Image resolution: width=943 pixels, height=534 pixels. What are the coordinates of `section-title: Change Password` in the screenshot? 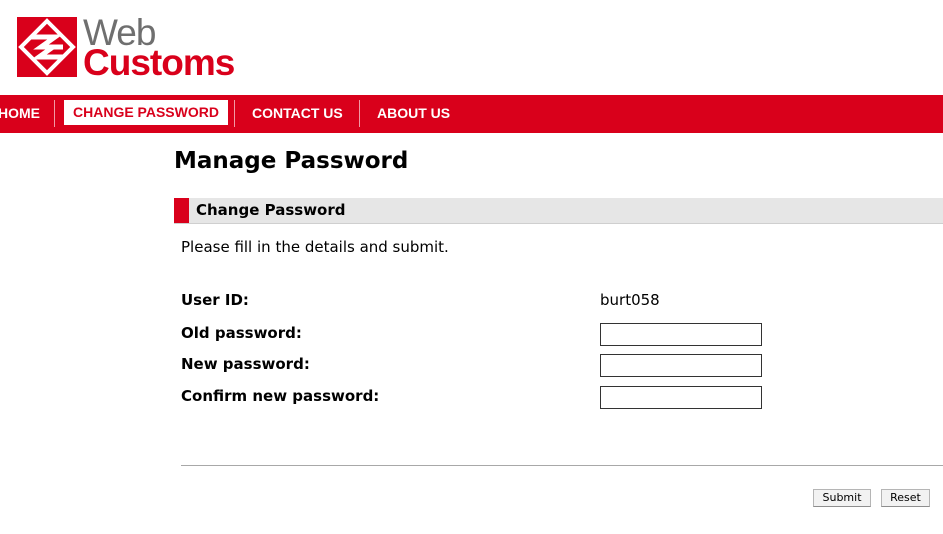 It's located at (271, 210).